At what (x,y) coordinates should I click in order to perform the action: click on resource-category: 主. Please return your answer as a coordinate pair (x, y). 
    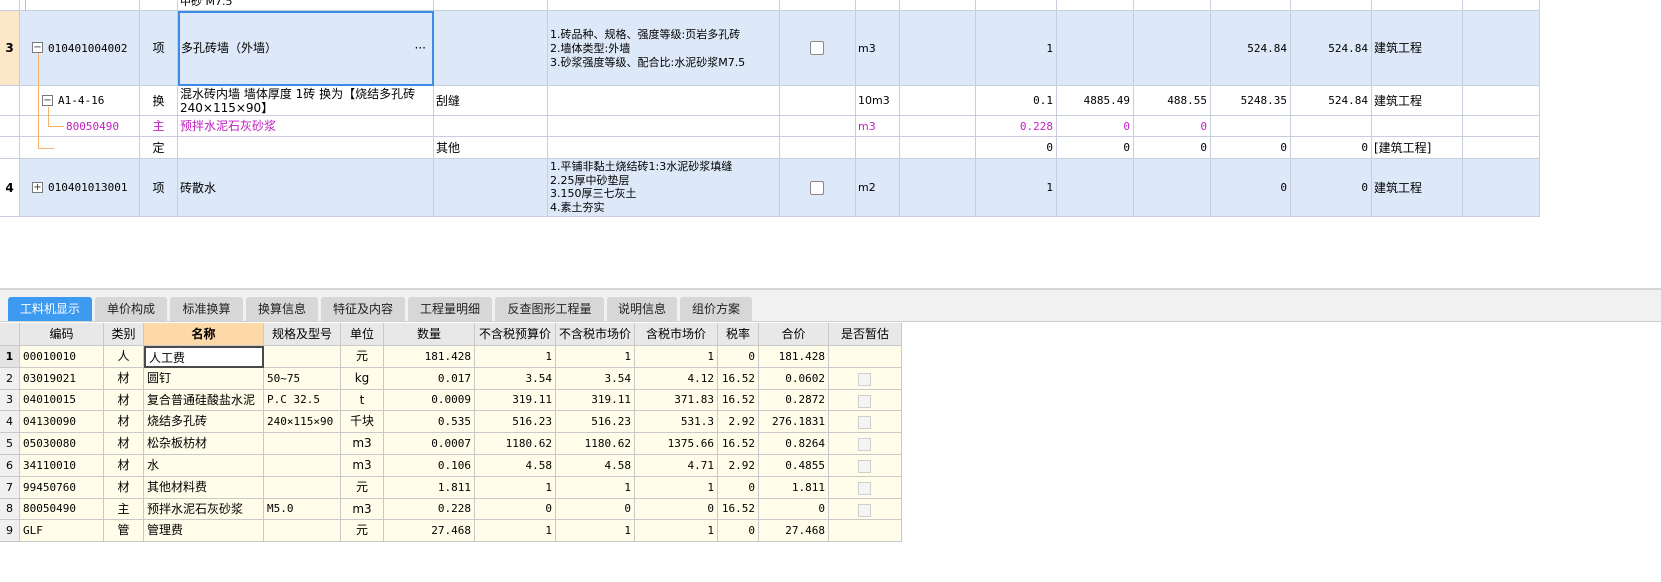
    Looking at the image, I should click on (124, 509).